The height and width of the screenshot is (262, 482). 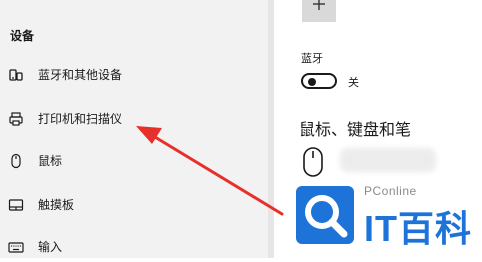 I want to click on sidebar-item-touchpad: 触摸板, so click(x=134, y=205).